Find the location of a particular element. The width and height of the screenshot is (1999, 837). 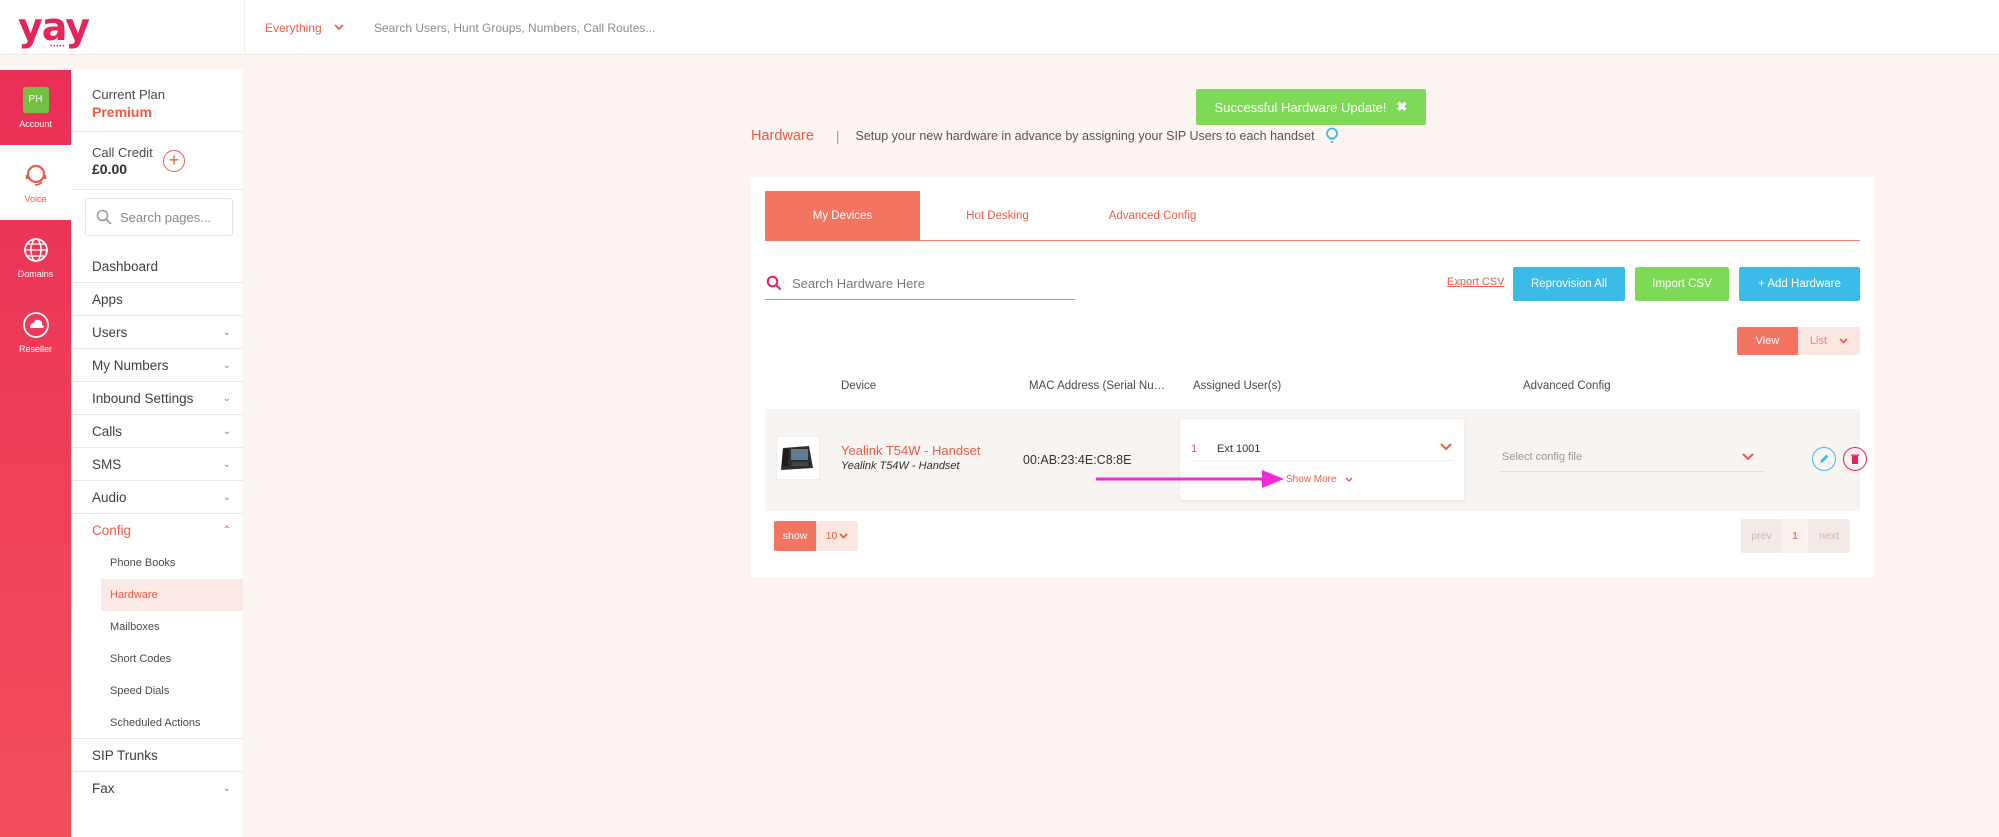

page-size-value: 10 is located at coordinates (831, 536).